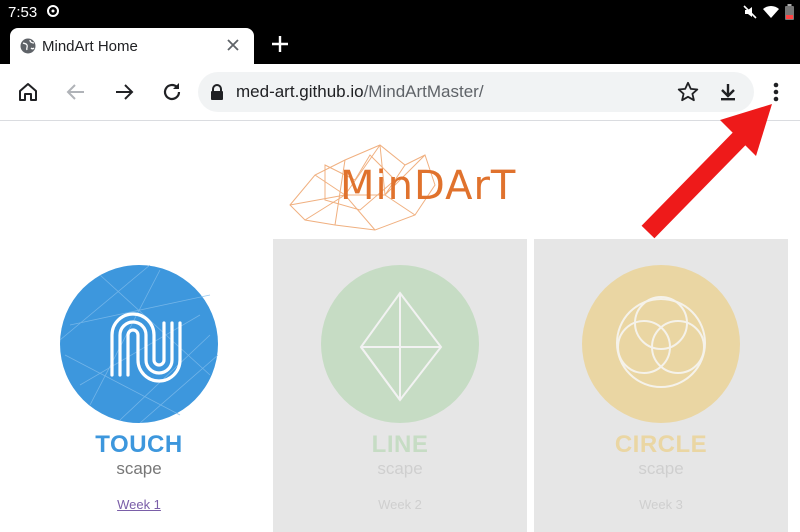  I want to click on forward-arrow-icon, so click(124, 92).